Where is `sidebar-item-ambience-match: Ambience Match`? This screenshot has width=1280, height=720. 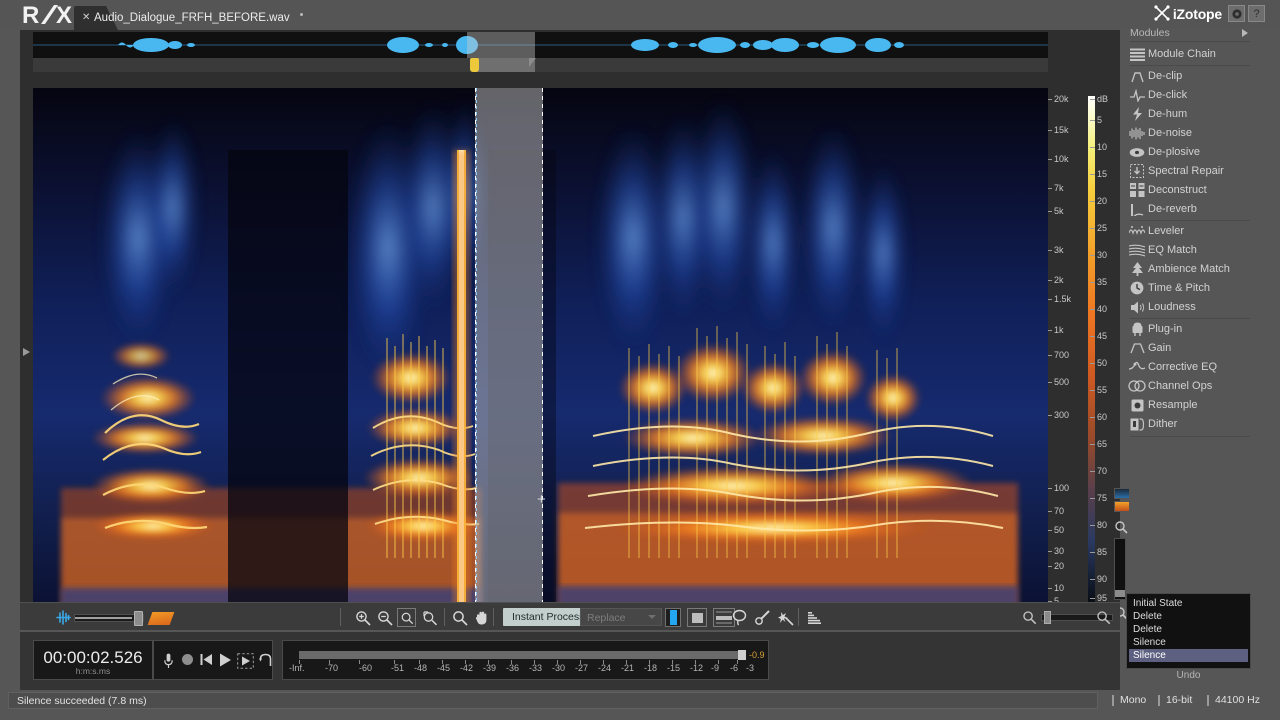
sidebar-item-ambience-match: Ambience Match is located at coordinates (1190, 269).